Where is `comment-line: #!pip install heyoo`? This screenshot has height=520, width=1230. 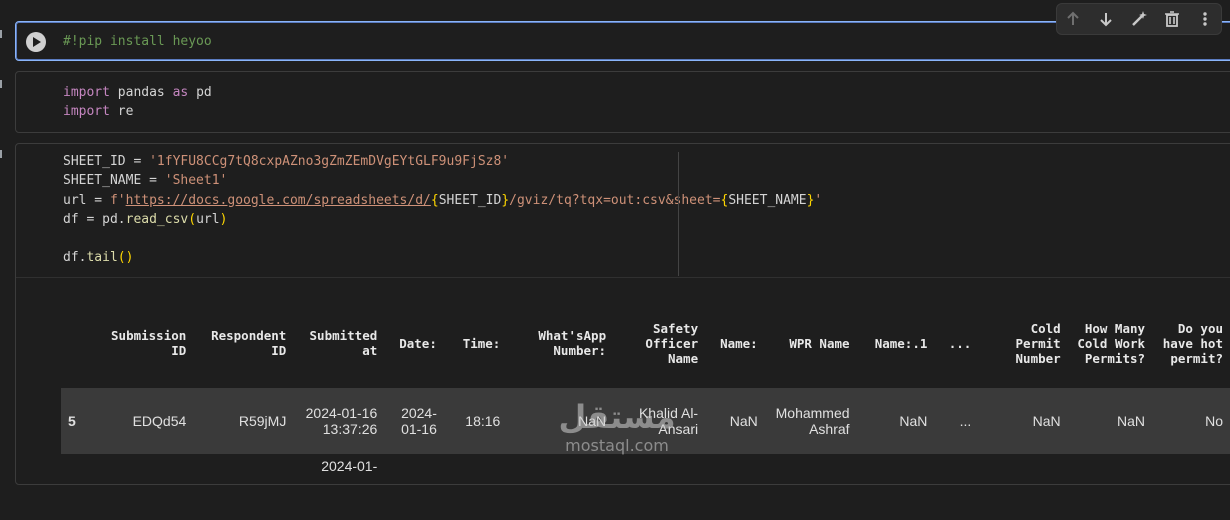 comment-line: #!pip install heyoo is located at coordinates (137, 41).